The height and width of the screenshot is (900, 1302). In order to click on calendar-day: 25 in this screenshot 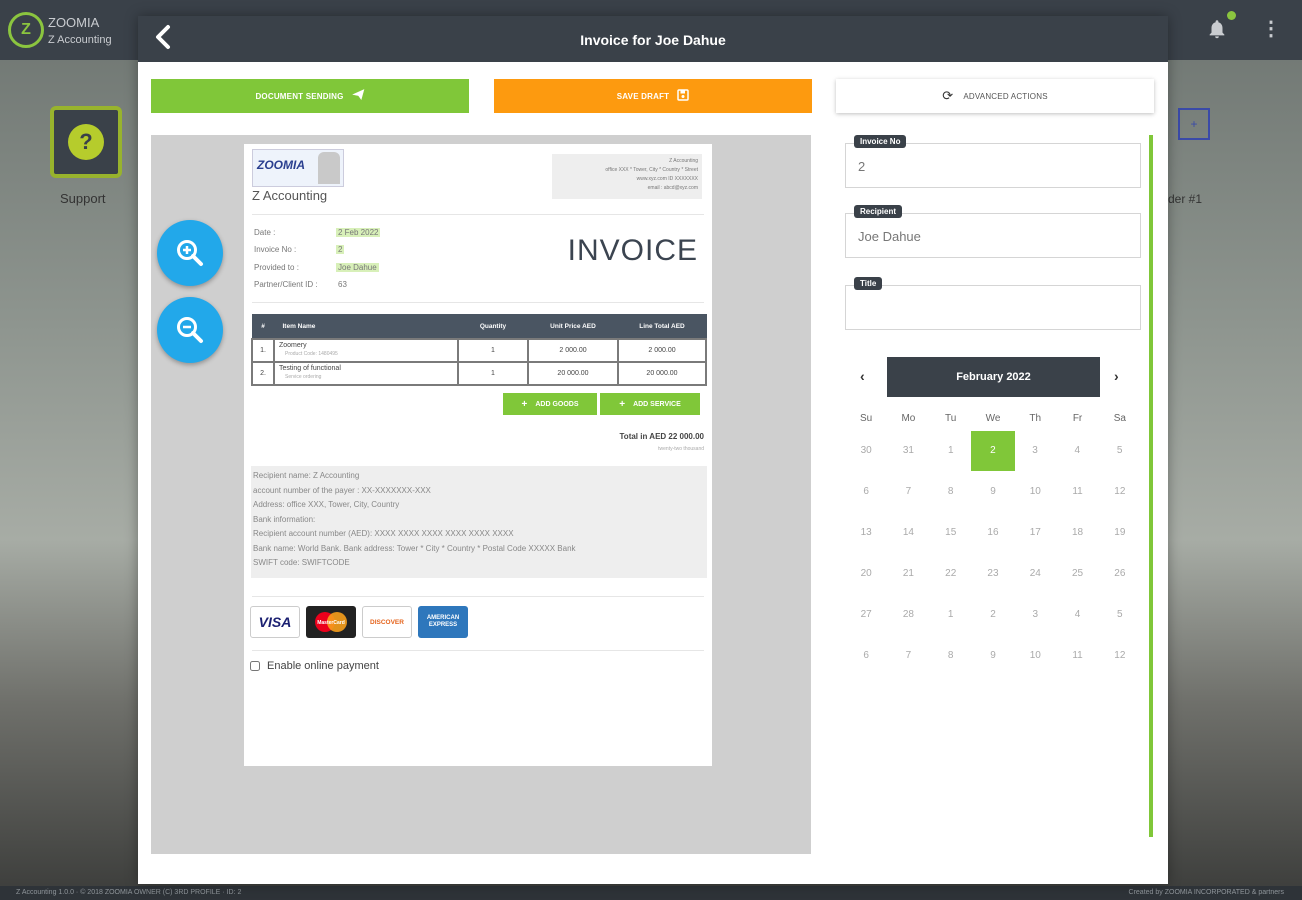, I will do `click(1077, 573)`.